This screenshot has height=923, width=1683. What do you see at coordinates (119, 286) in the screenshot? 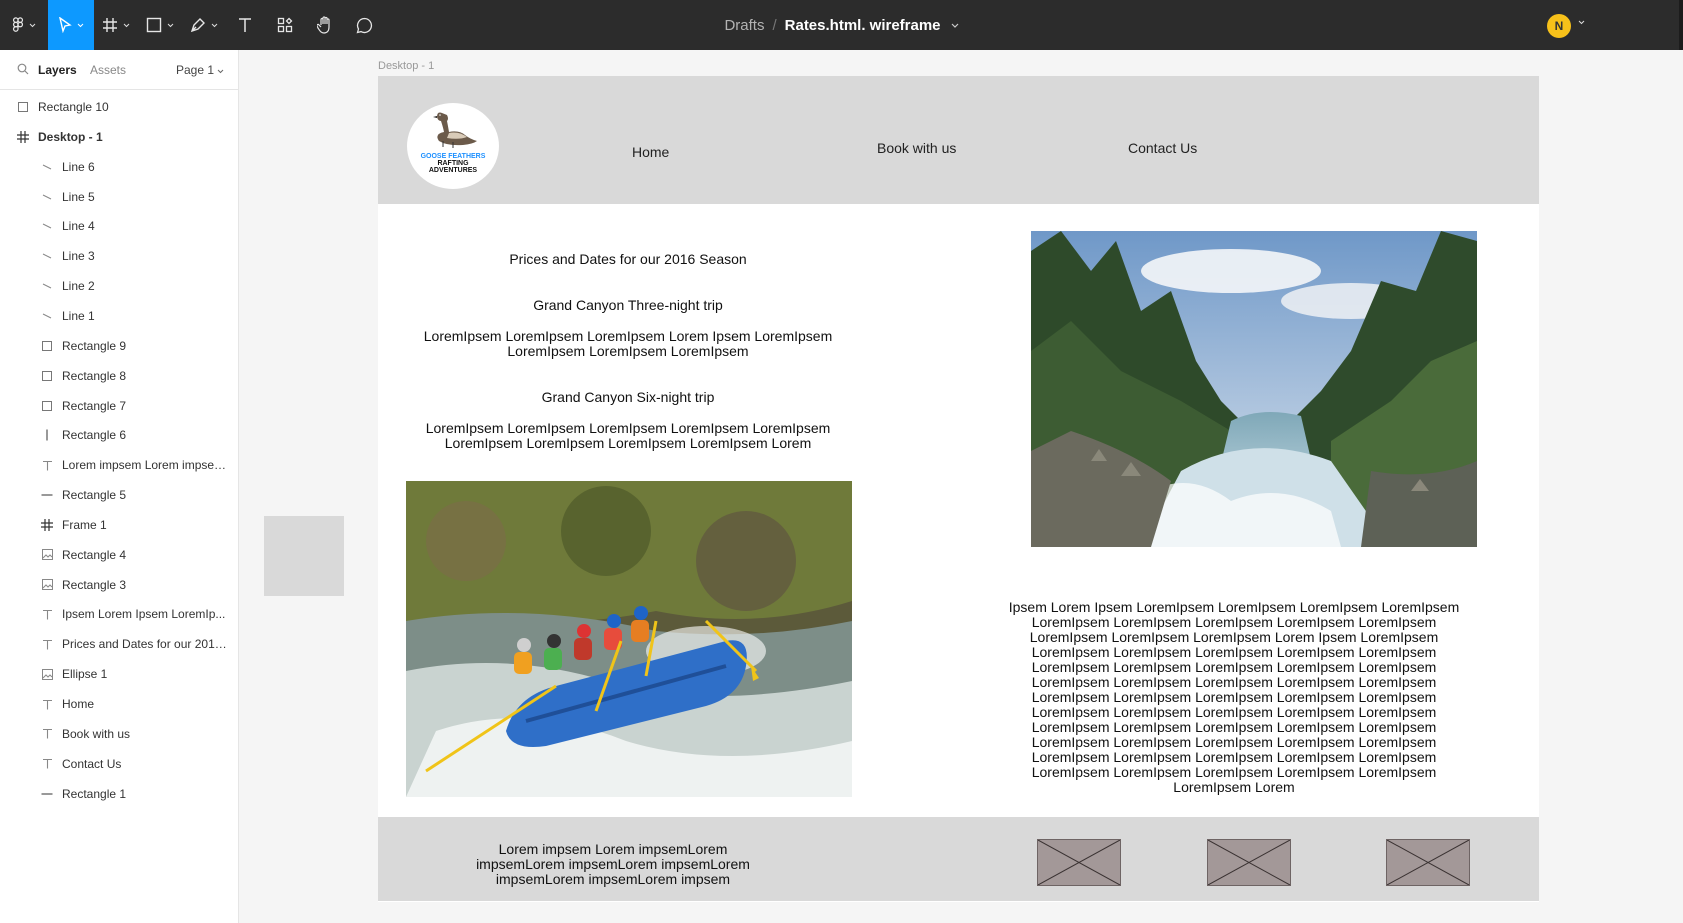
I see `layer-row: Line 2` at bounding box center [119, 286].